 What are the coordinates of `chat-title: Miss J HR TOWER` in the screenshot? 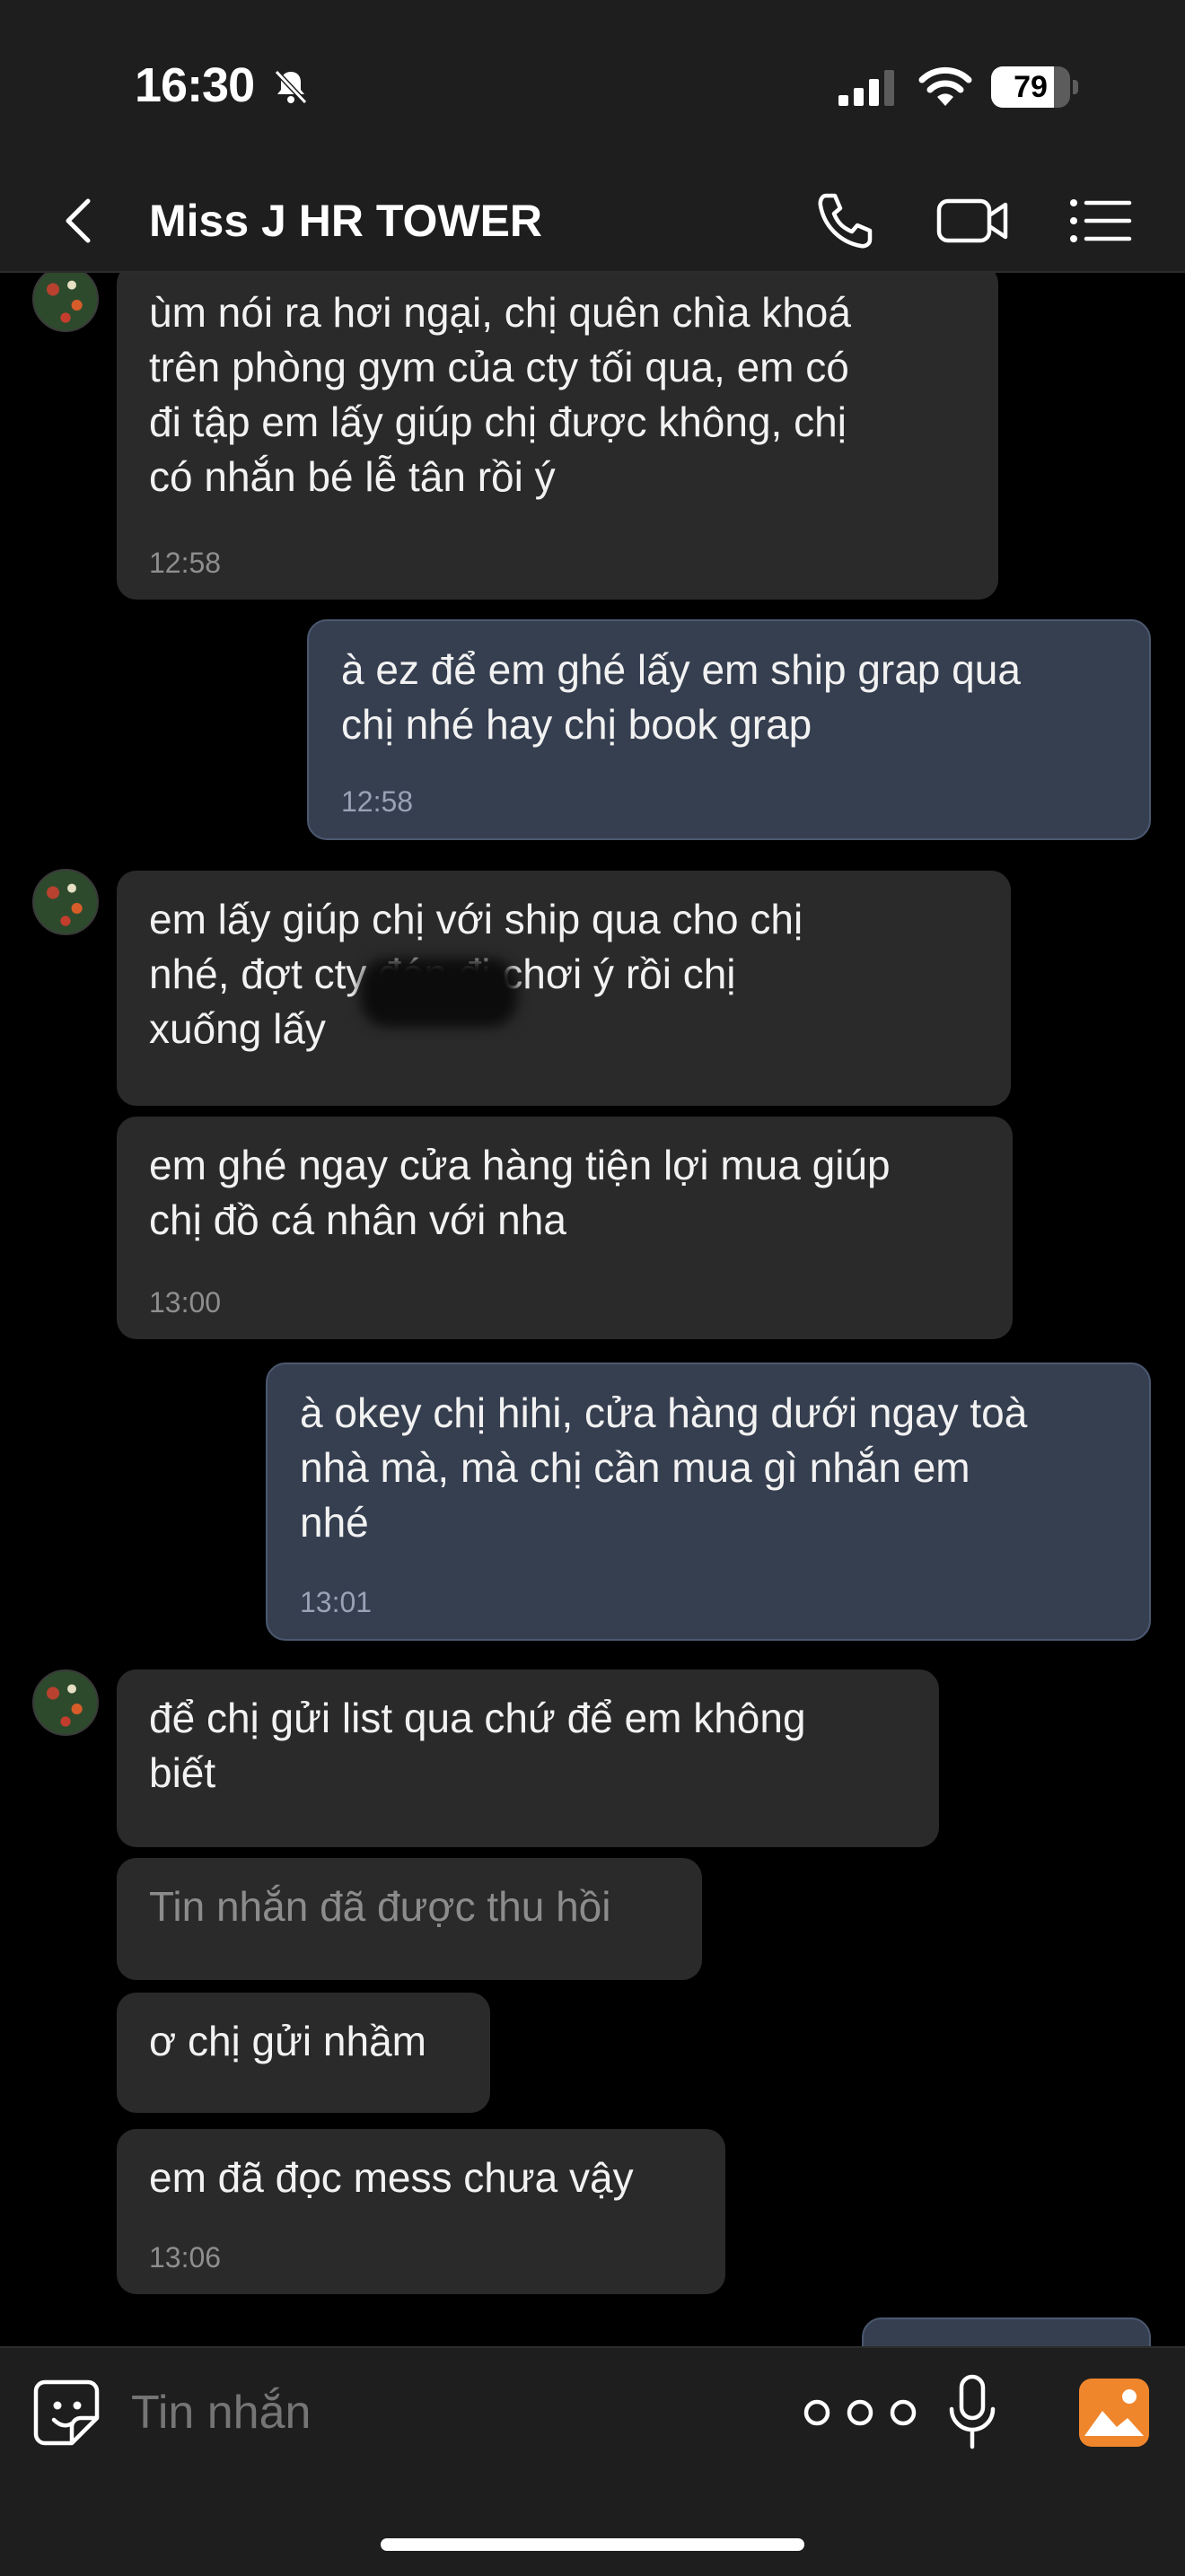 It's located at (345, 220).